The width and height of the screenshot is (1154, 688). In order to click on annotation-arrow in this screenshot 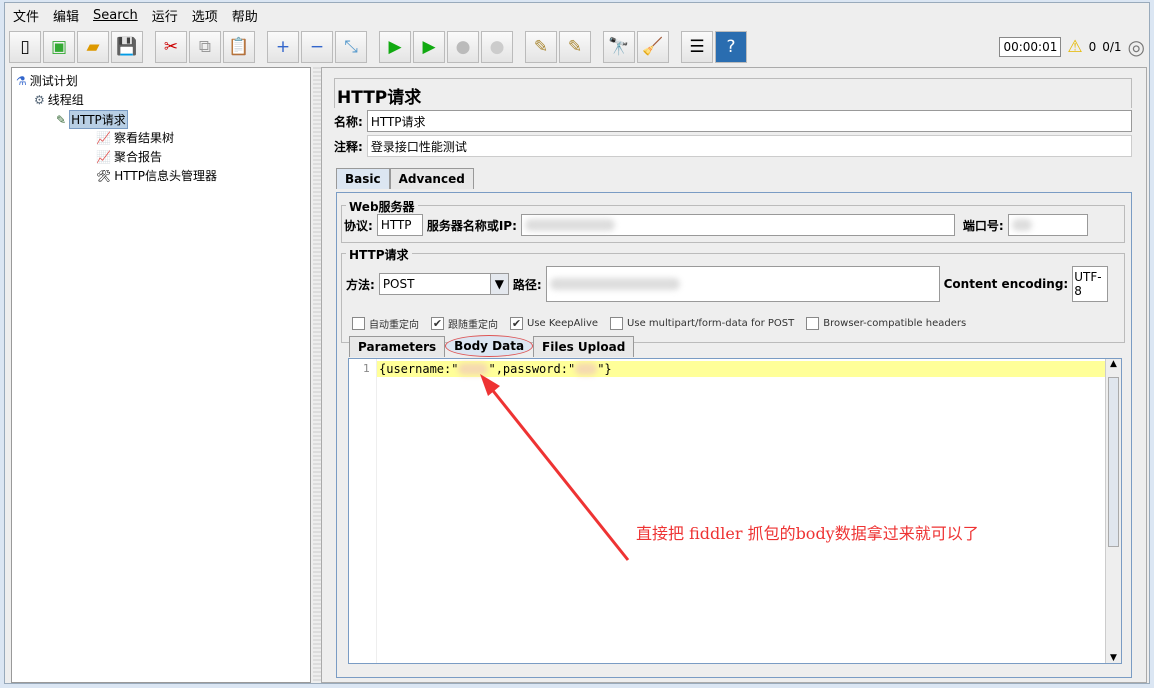, I will do `click(555, 467)`.